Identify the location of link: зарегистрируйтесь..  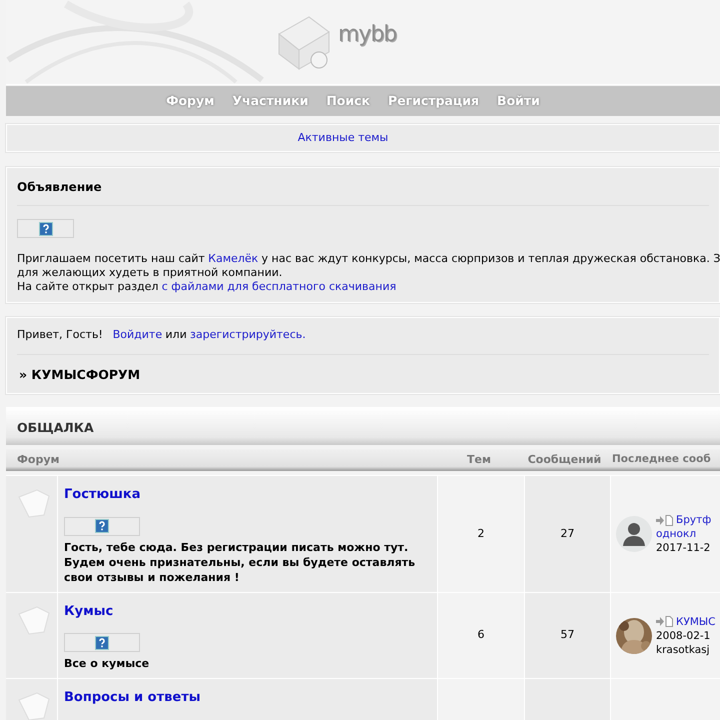
(248, 335).